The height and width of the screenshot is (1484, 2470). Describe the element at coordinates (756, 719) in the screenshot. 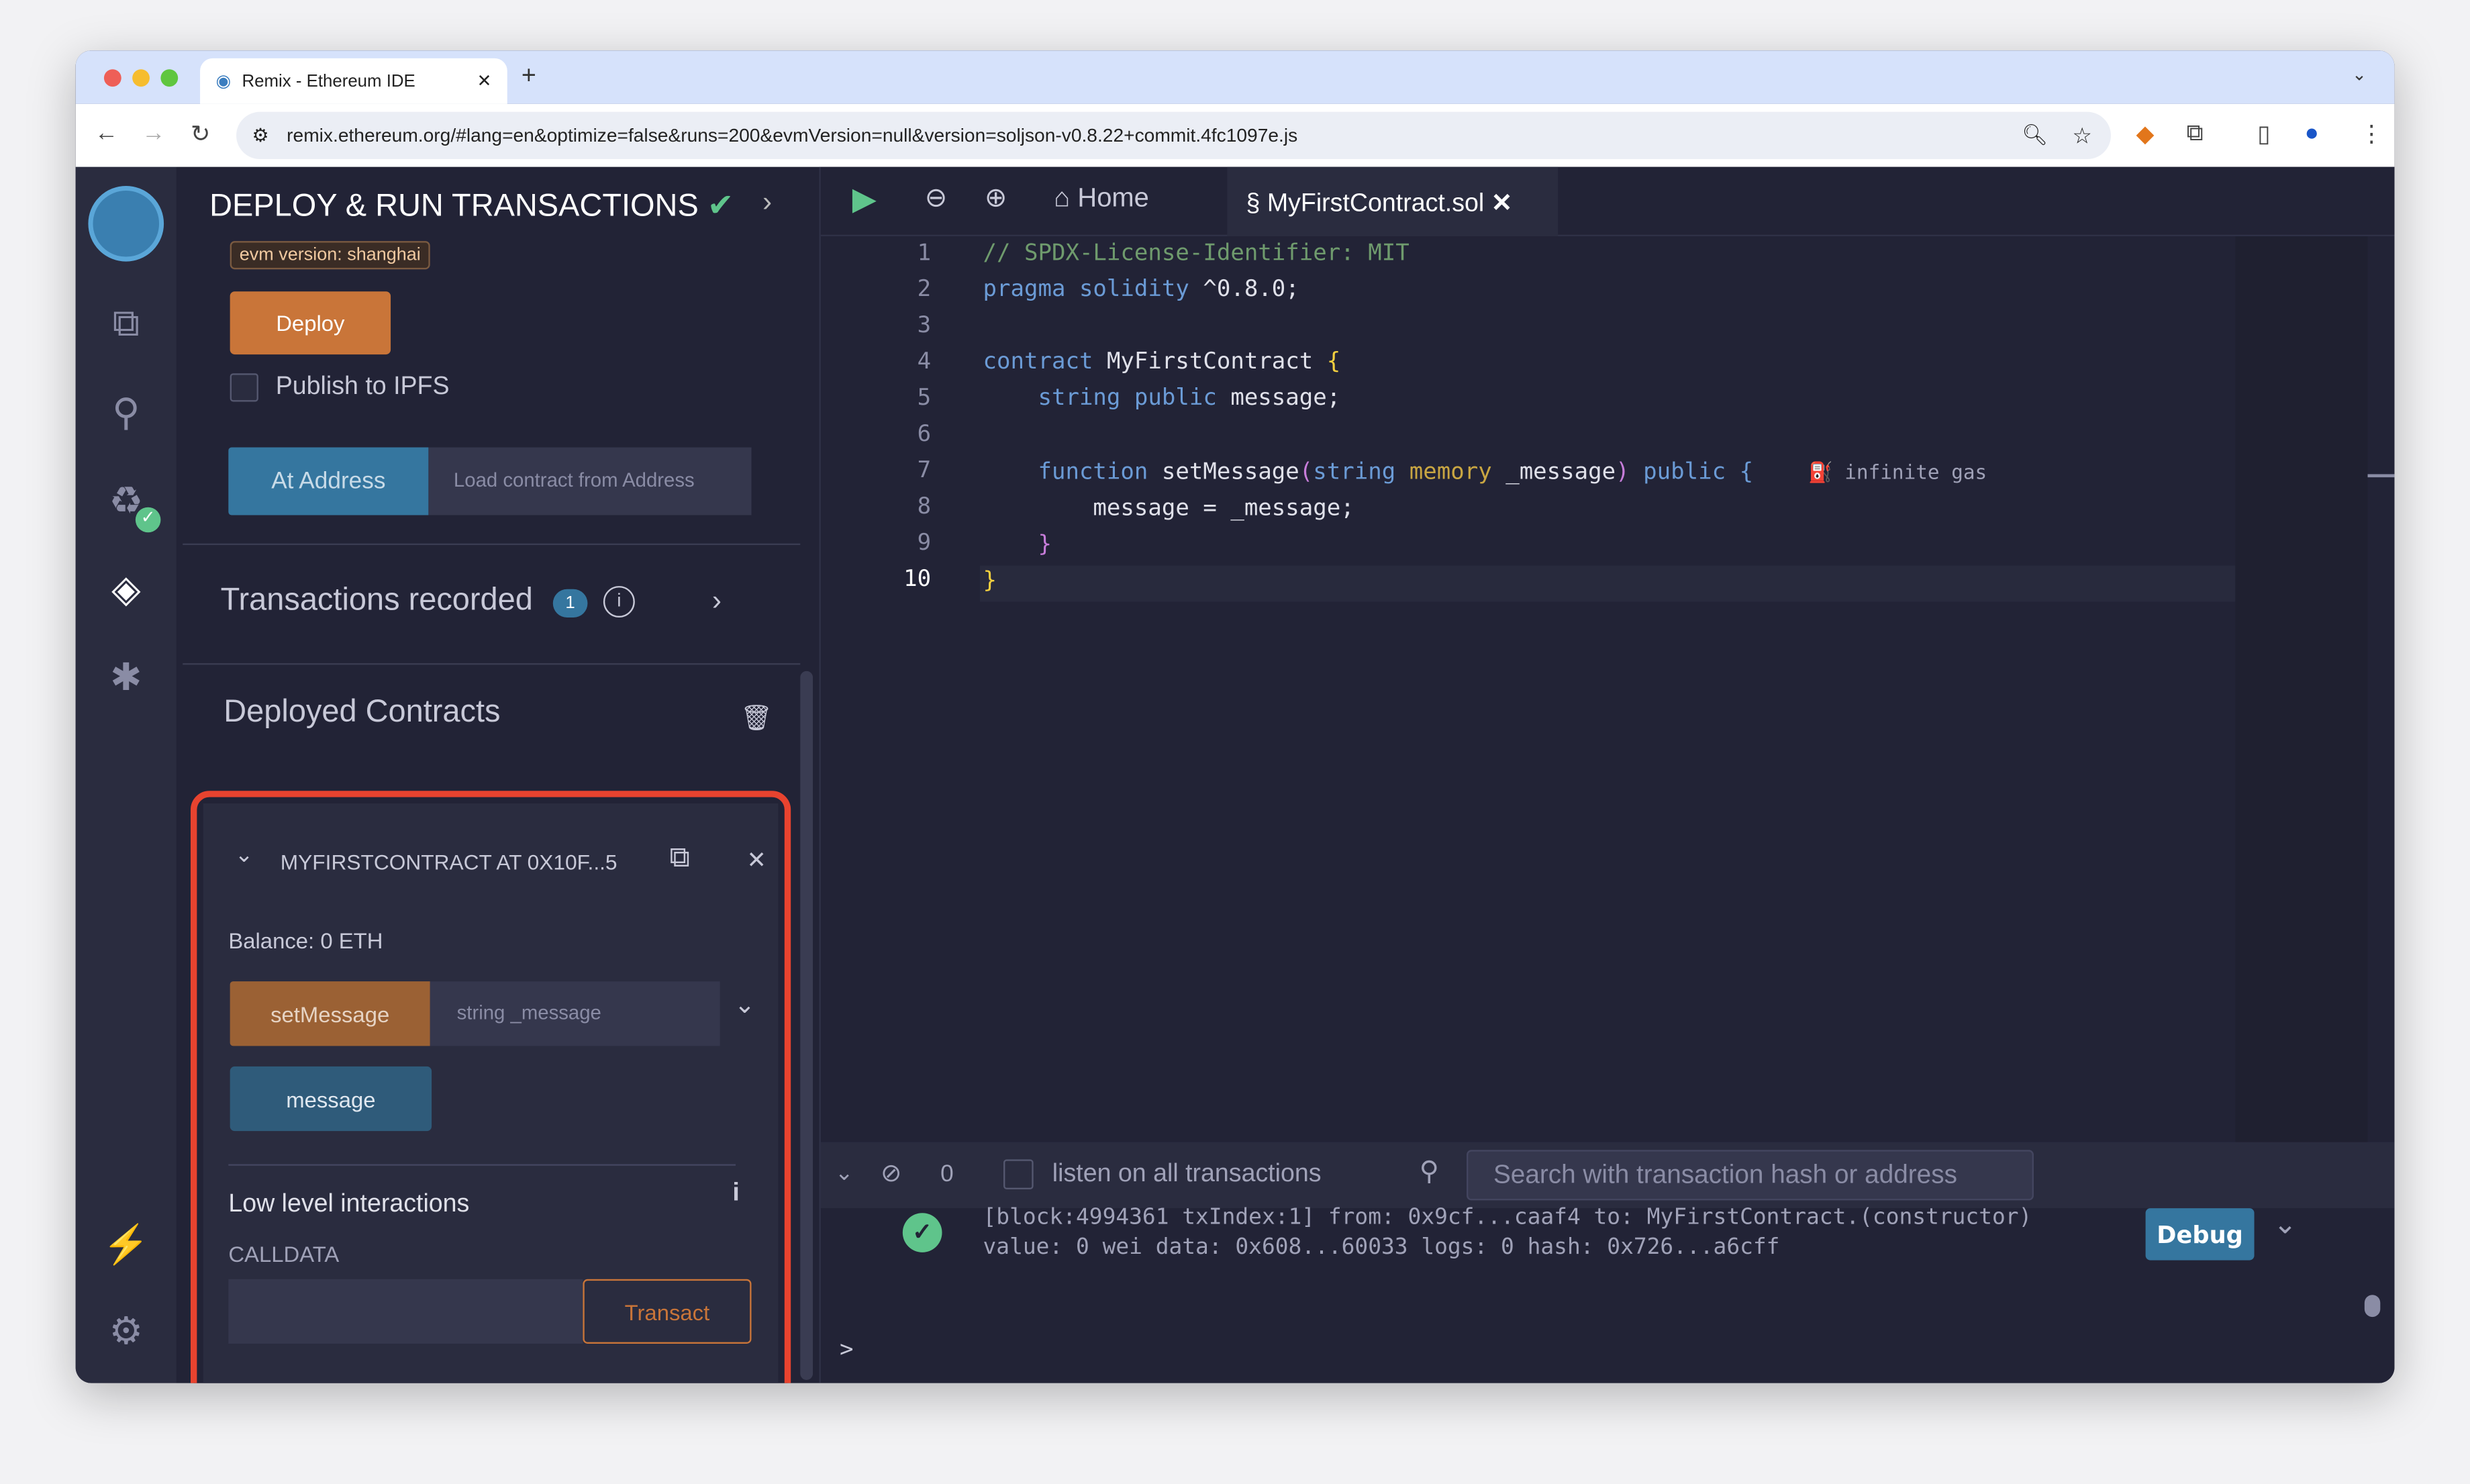

I see `trash-icon: 🗑︎` at that location.